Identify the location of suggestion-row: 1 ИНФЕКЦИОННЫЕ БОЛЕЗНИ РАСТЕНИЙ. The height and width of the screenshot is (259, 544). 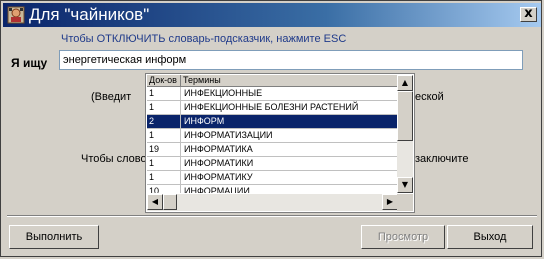
(272, 108).